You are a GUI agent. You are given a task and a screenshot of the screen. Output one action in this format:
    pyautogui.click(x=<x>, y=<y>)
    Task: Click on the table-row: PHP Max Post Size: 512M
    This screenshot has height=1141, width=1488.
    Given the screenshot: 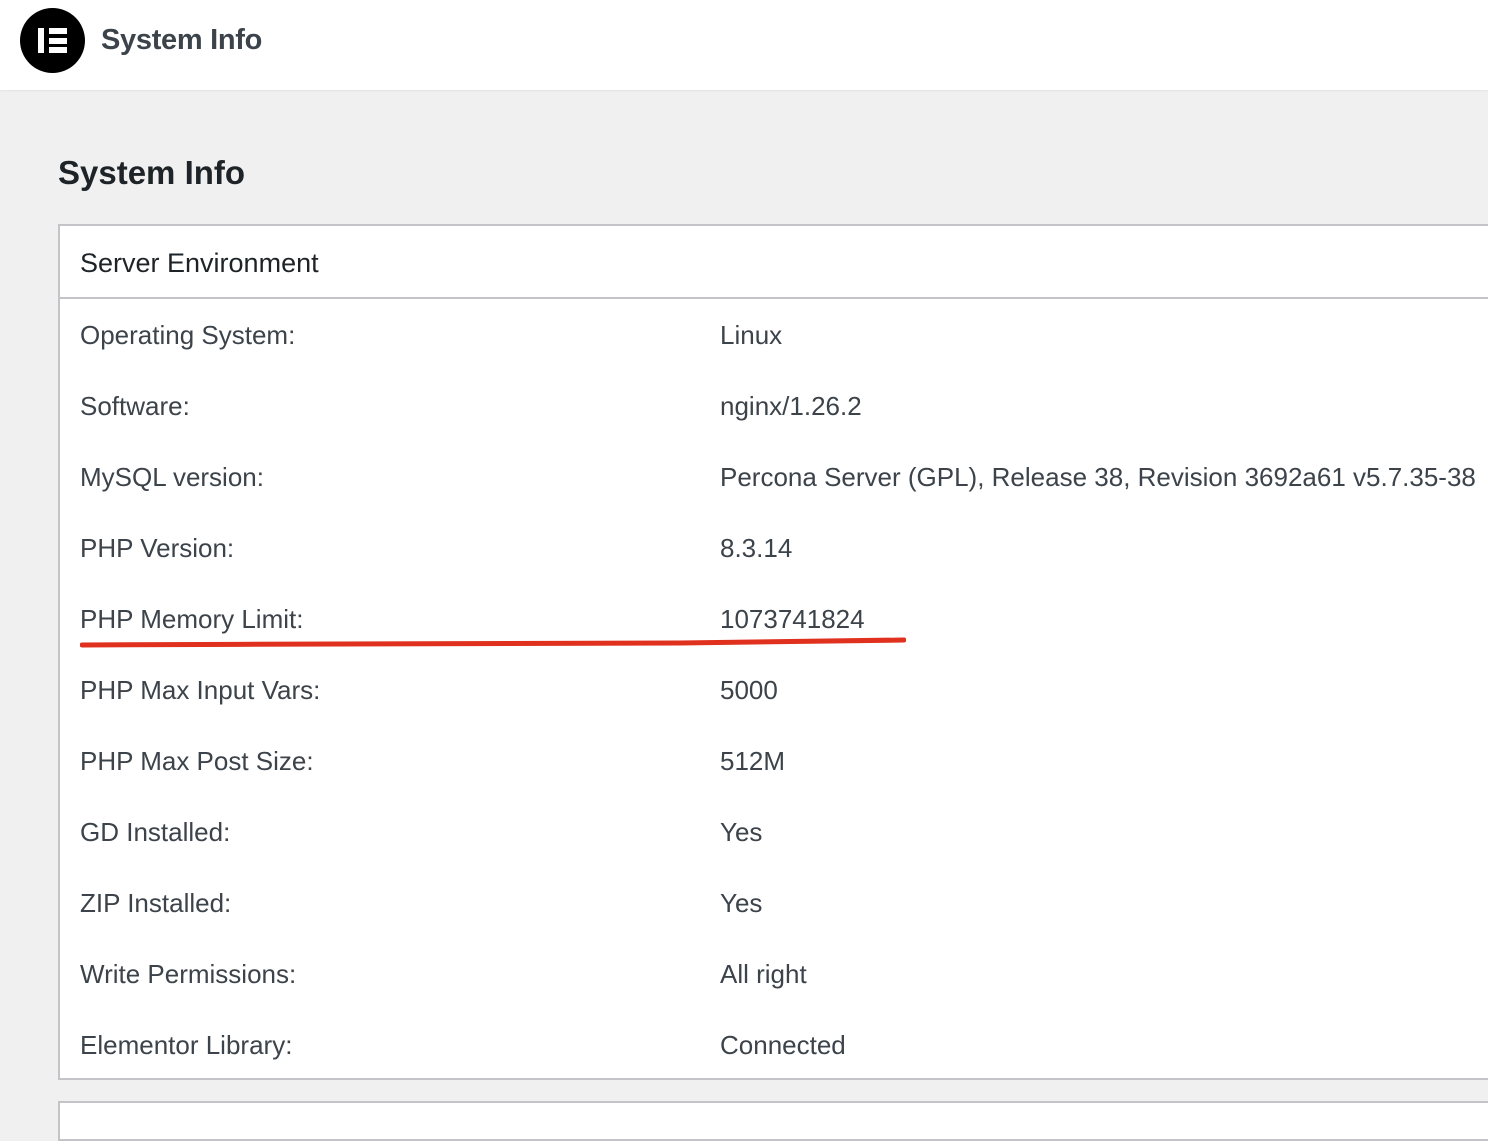 What is the action you would take?
    pyautogui.click(x=774, y=760)
    